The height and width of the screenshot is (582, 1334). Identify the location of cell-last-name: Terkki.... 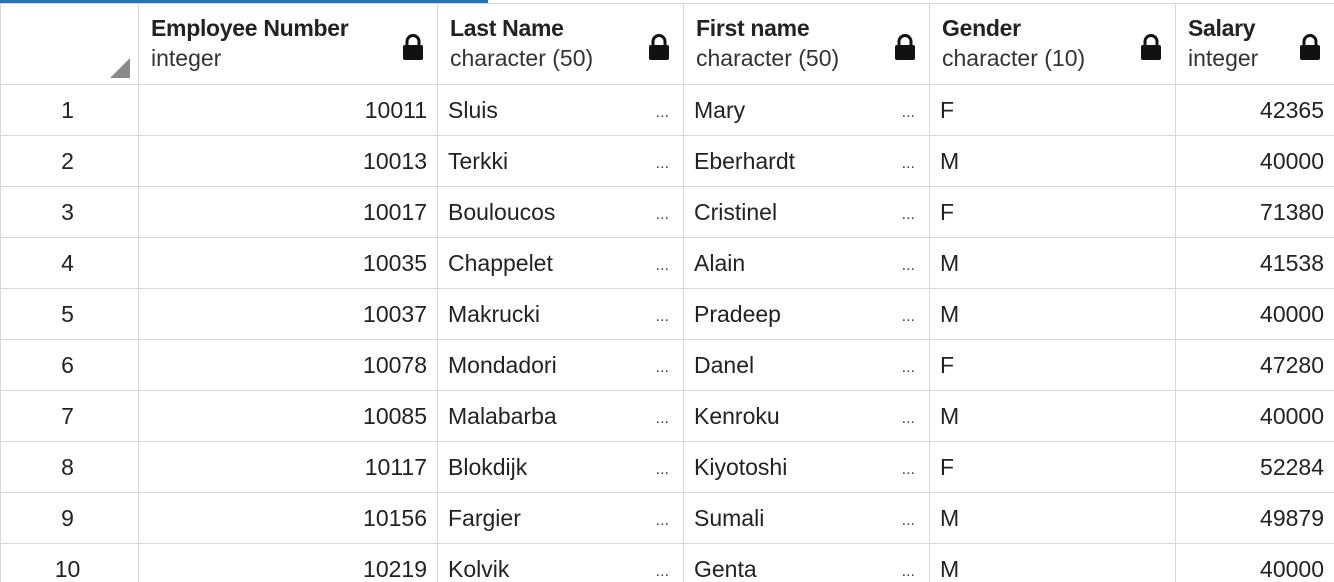
(560, 161).